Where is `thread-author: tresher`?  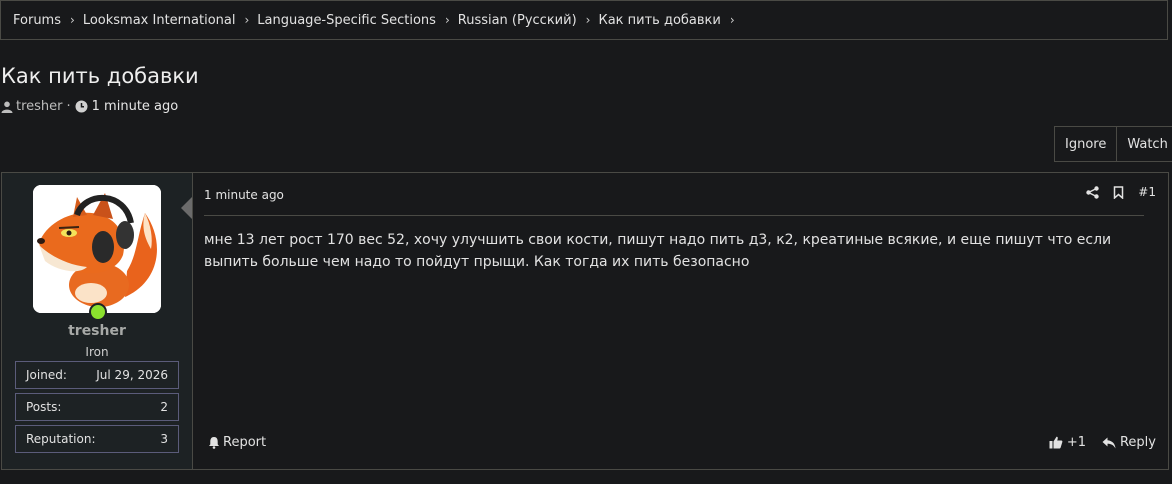
thread-author: tresher is located at coordinates (39, 106).